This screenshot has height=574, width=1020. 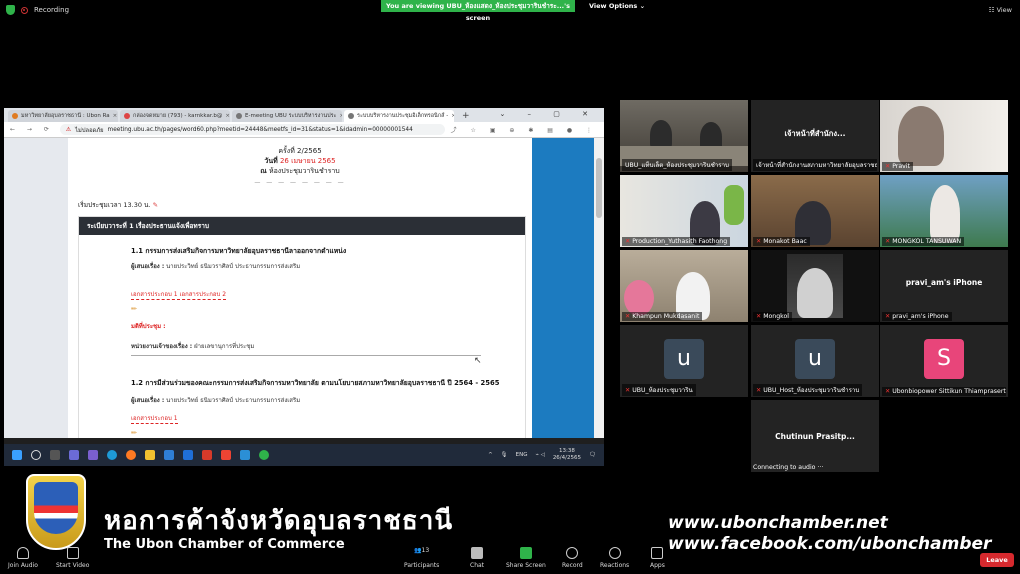 I want to click on firefox-icon, so click(x=131, y=455).